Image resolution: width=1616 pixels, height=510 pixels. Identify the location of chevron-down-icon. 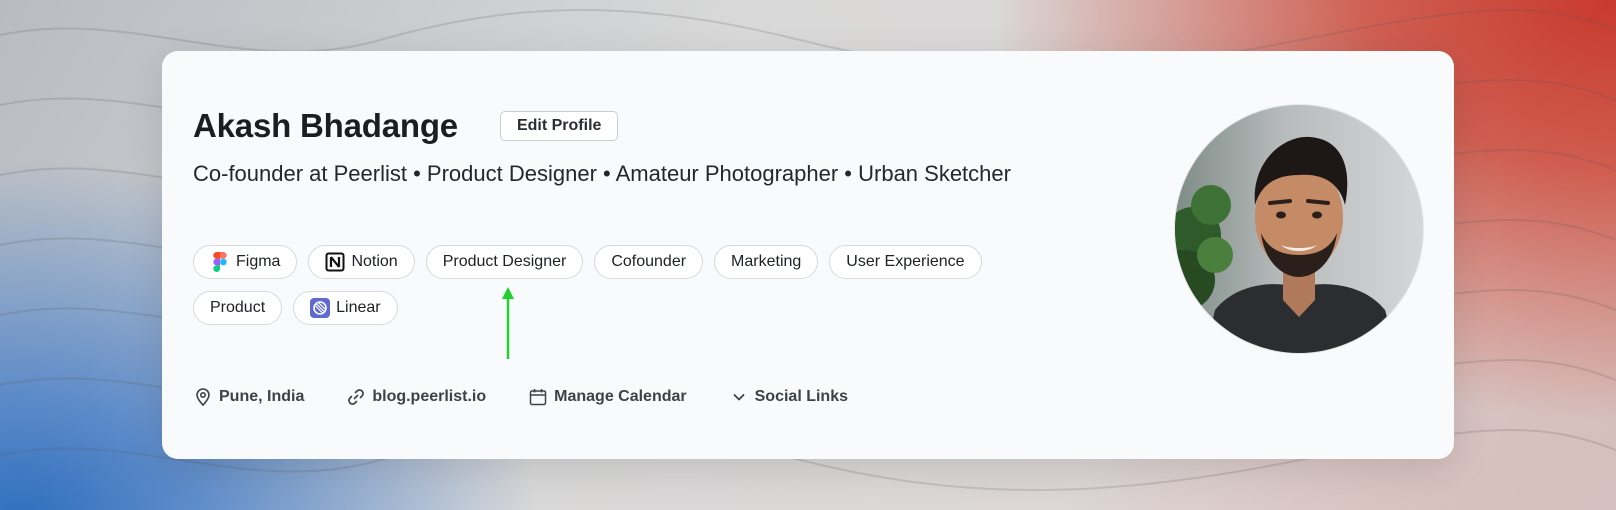
(739, 397).